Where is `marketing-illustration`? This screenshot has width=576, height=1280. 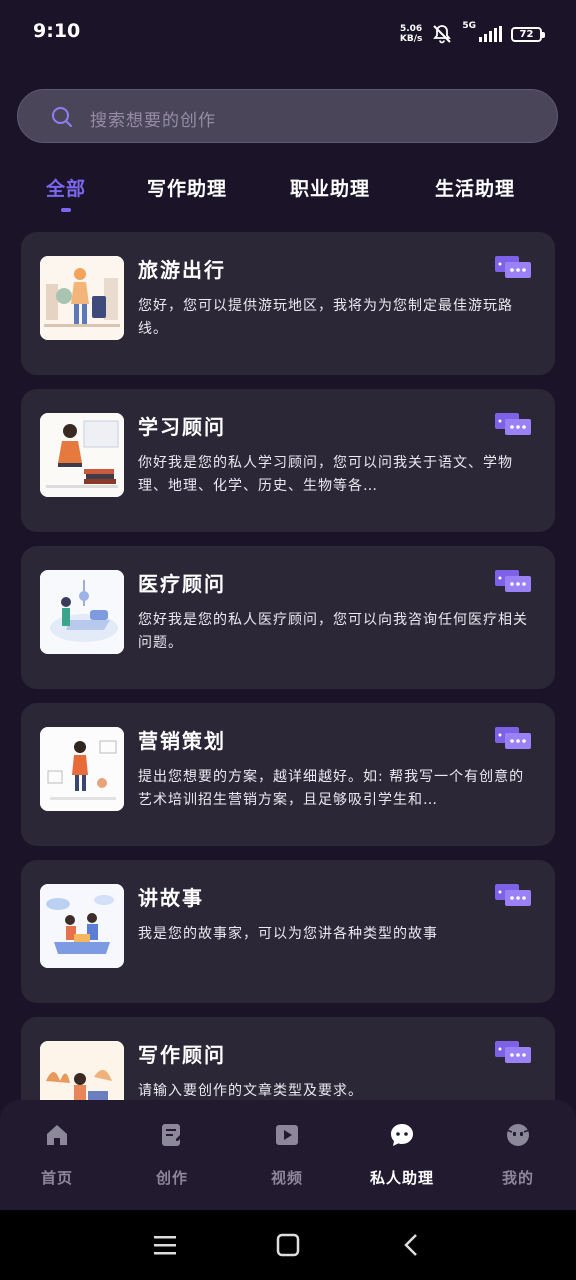 marketing-illustration is located at coordinates (82, 769).